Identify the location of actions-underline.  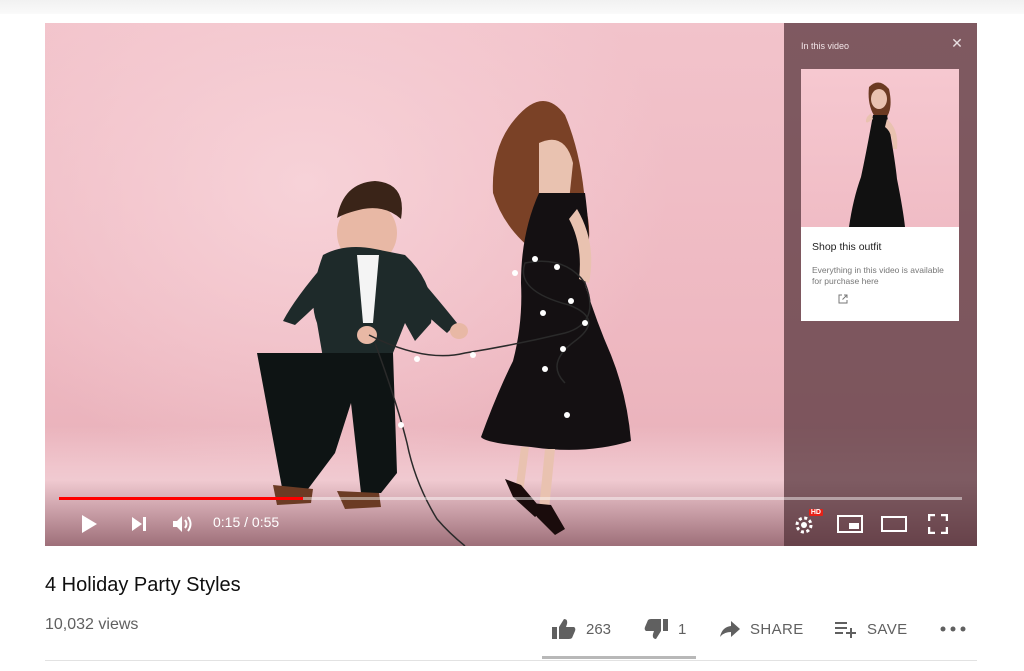
(619, 657).